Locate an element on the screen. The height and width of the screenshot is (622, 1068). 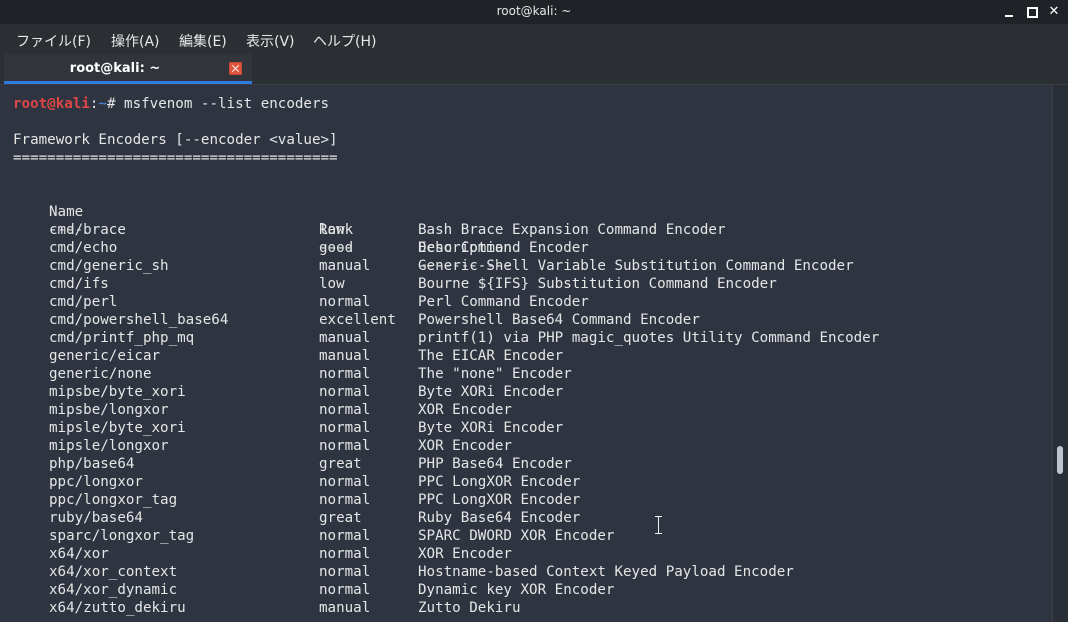
row-description: Ruby Base64 Encoder is located at coordinates (499, 518).